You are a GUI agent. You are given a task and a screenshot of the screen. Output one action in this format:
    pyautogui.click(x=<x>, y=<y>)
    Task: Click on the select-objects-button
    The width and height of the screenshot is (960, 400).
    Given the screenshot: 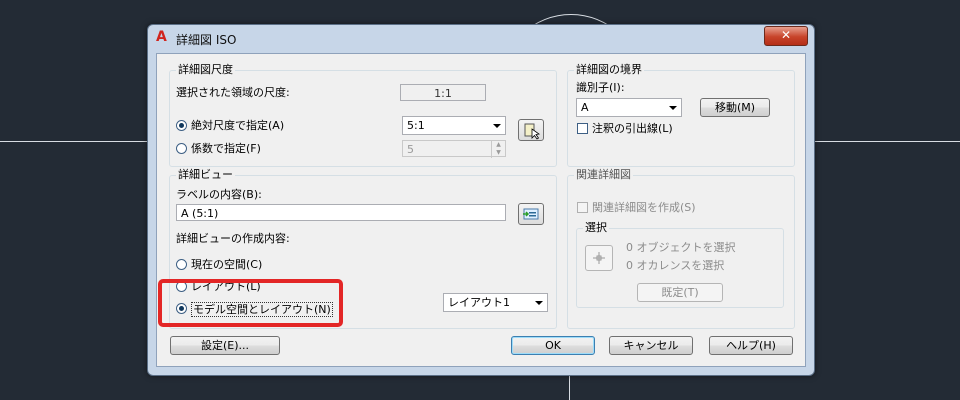 What is the action you would take?
    pyautogui.click(x=599, y=258)
    